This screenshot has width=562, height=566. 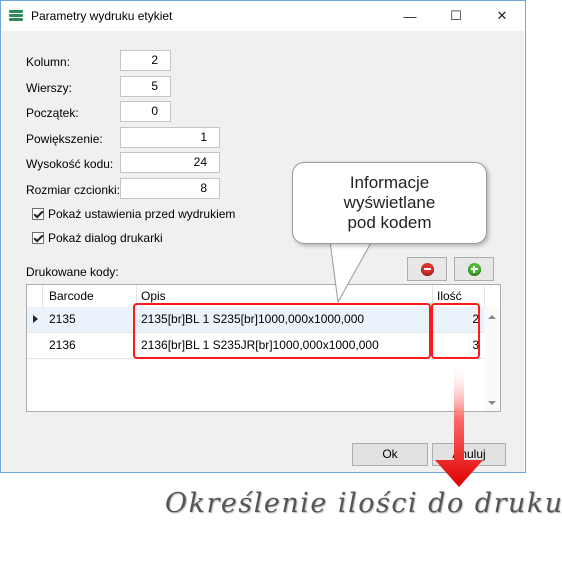 I want to click on caption-text: Określenie ilości do druku, so click(x=363, y=503).